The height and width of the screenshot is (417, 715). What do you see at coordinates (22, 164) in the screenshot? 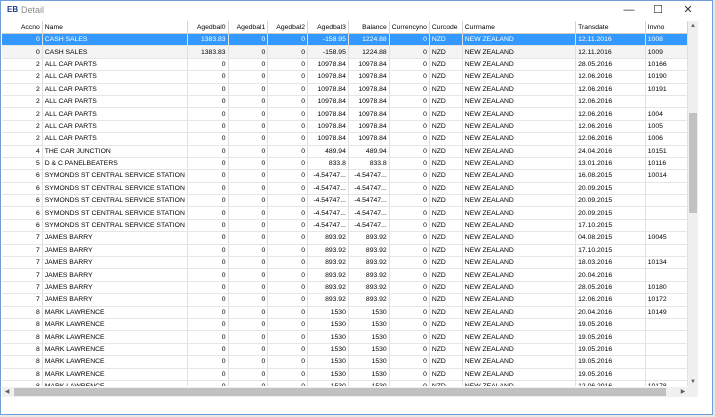
I see `table-cell: 5` at bounding box center [22, 164].